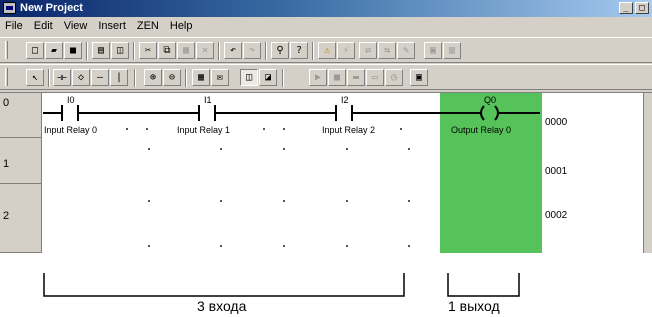 Image resolution: width=652 pixels, height=317 pixels. Describe the element at coordinates (368, 50) in the screenshot. I see `transfer-button: ⇄` at that location.